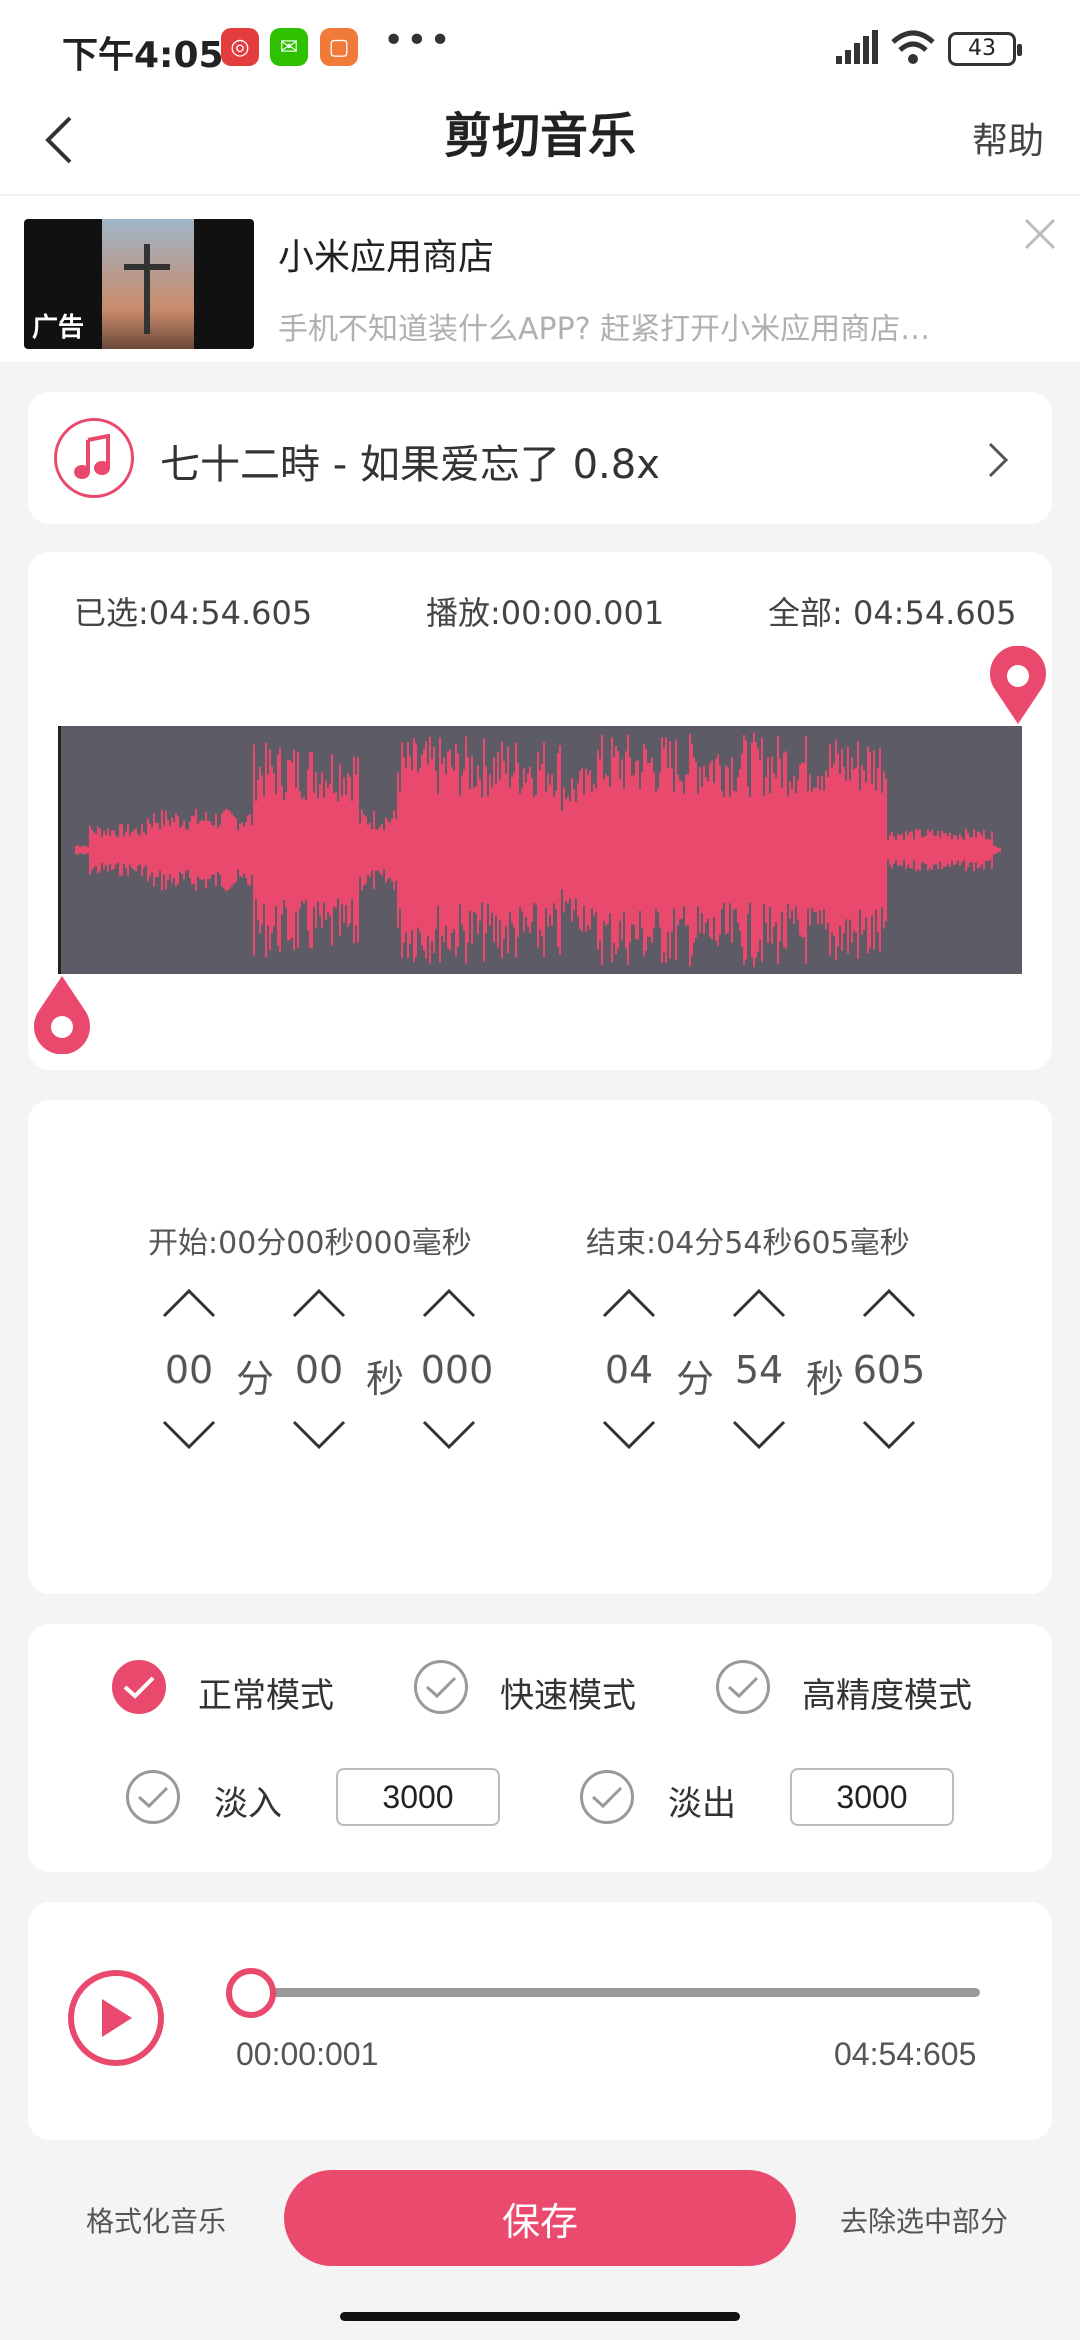  Describe the element at coordinates (924, 2220) in the screenshot. I see `remove-selection-button: 去除选中部分` at that location.